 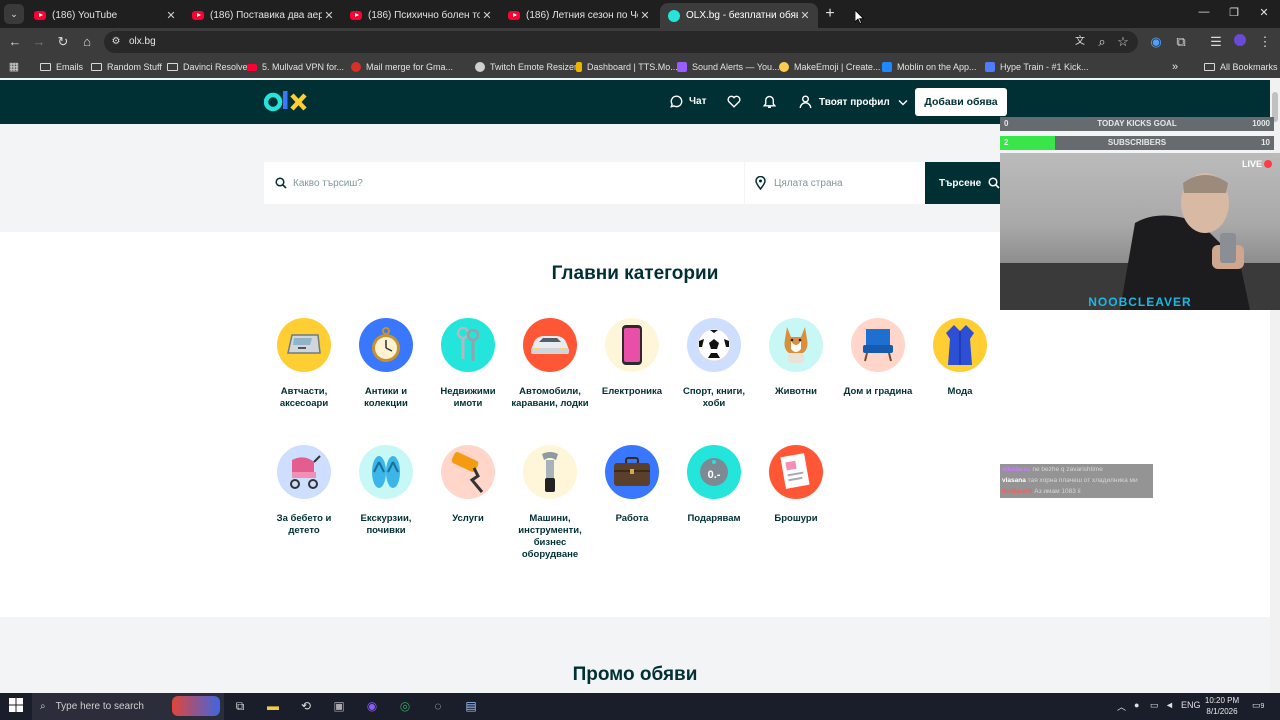 I want to click on notification-count: 9, so click(x=1262, y=706).